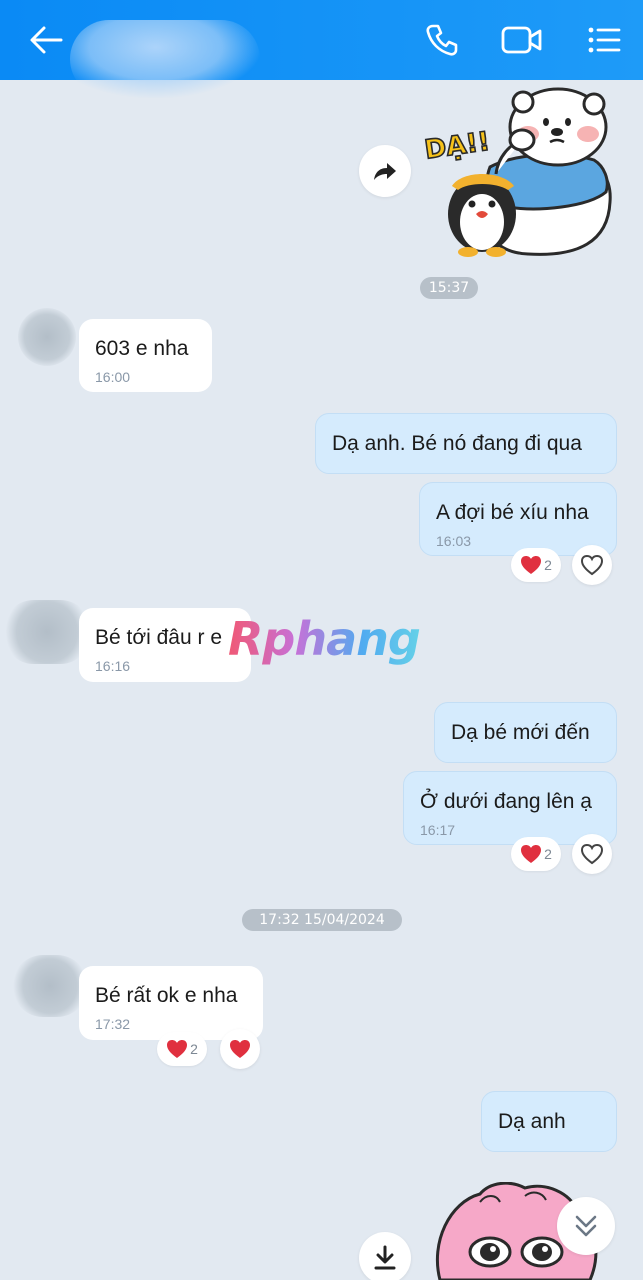  I want to click on message-bubble-outgoing: Ở dưới đang lên ạ 16:17, so click(510, 808).